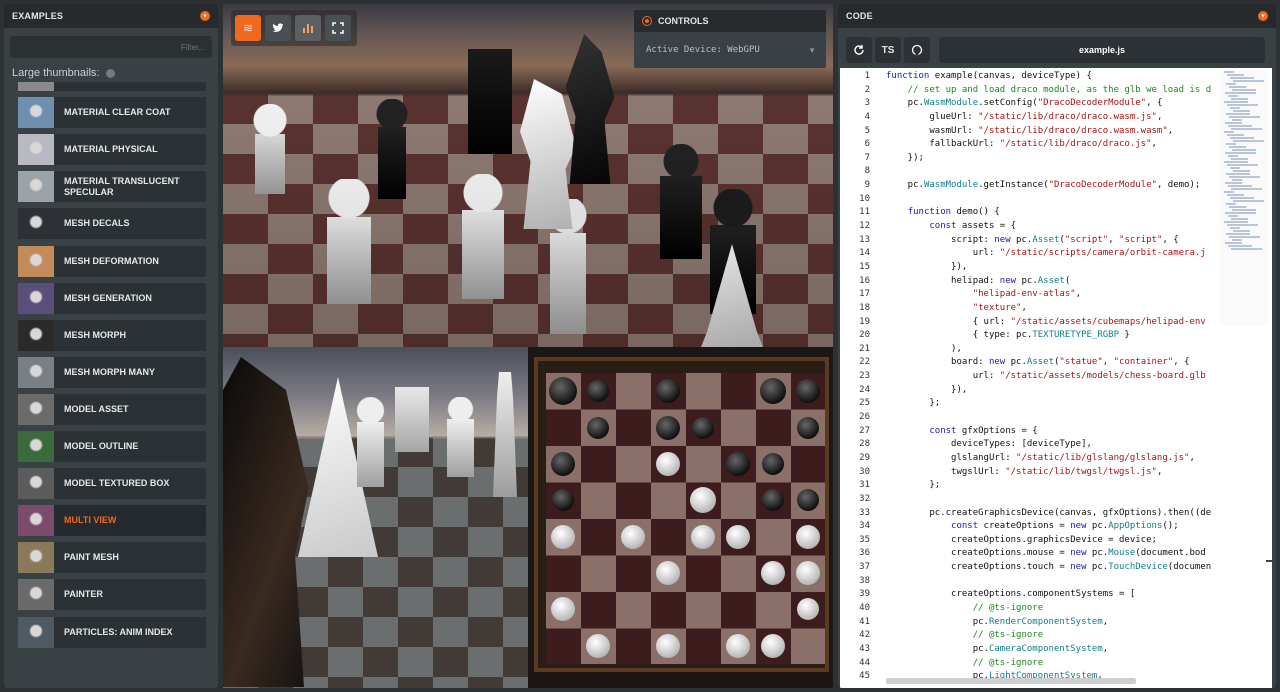  Describe the element at coordinates (812, 50) in the screenshot. I see `chevron-down-icon: ▼` at that location.